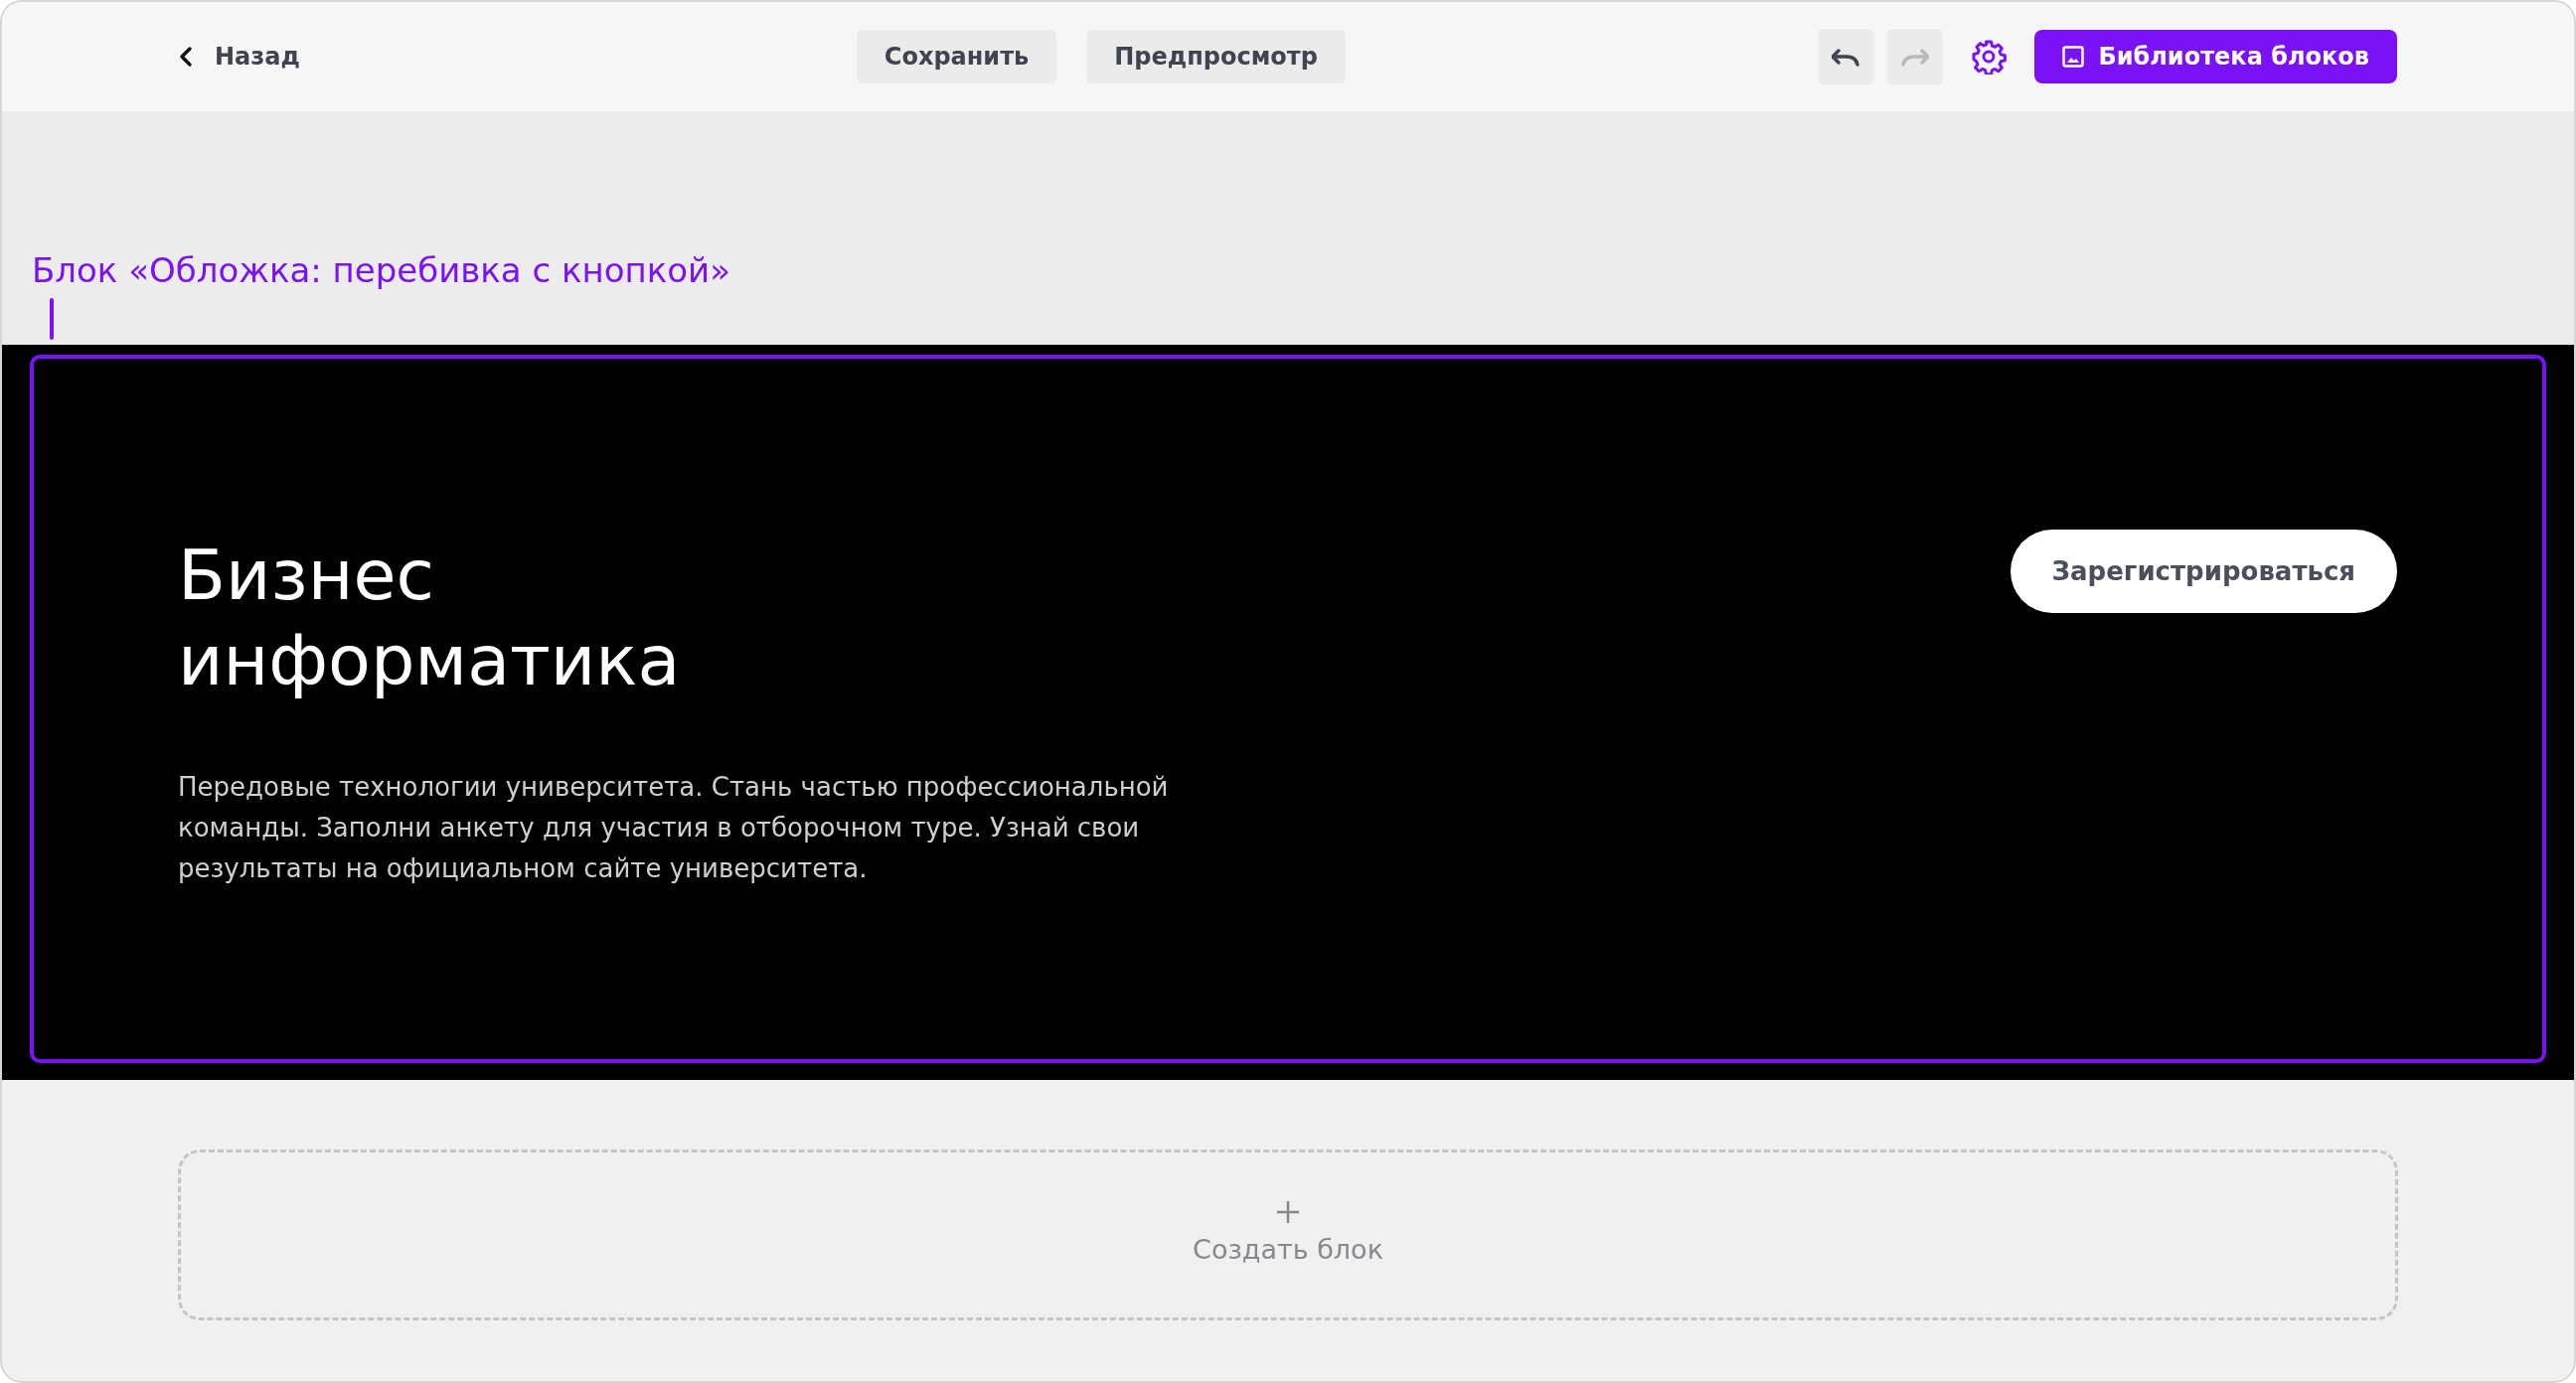 The height and width of the screenshot is (1383, 2576). Describe the element at coordinates (674, 828) in the screenshot. I see `cover-description: Передовые технологии университета. Стань частью профессиональной команды. Заполни анкету для участия в отборочном туре. Узнай свои результаты на официальном сайте университета.` at that location.